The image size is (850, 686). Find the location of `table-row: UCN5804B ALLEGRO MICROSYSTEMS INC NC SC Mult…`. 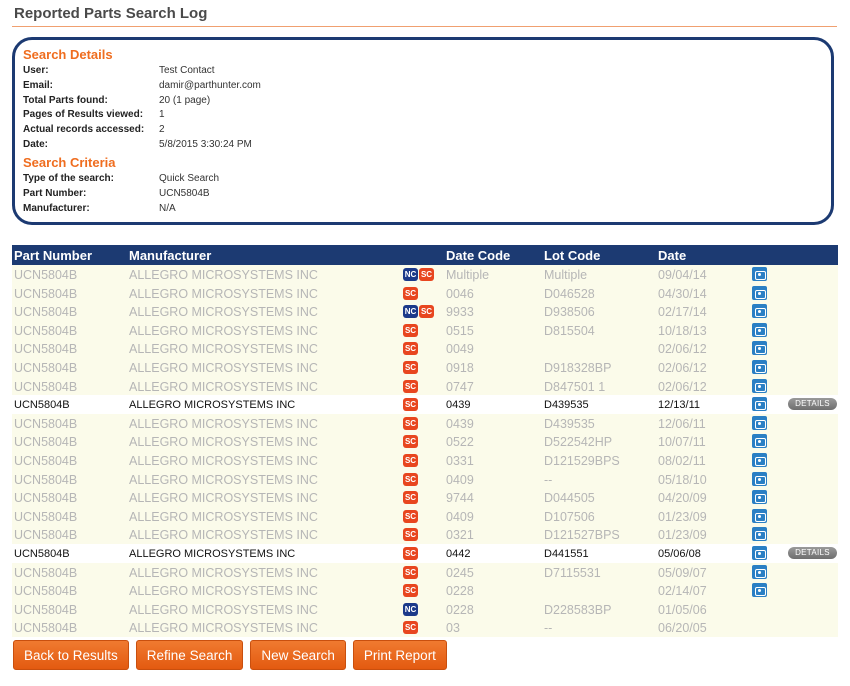

table-row: UCN5804B ALLEGRO MICROSYSTEMS INC NC SC Mult… is located at coordinates (425, 274).